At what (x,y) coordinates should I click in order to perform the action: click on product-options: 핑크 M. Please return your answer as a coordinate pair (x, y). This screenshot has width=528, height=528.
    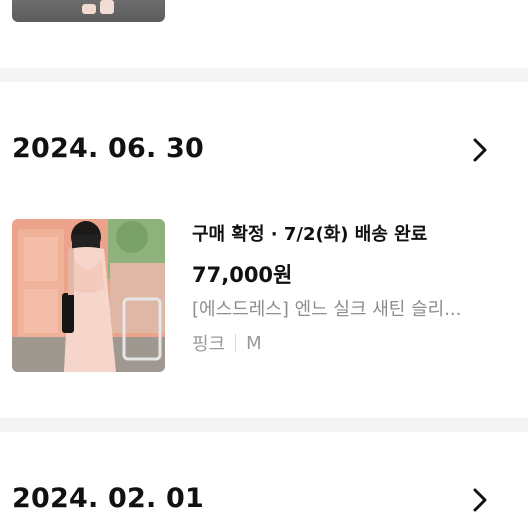
    Looking at the image, I should click on (227, 343).